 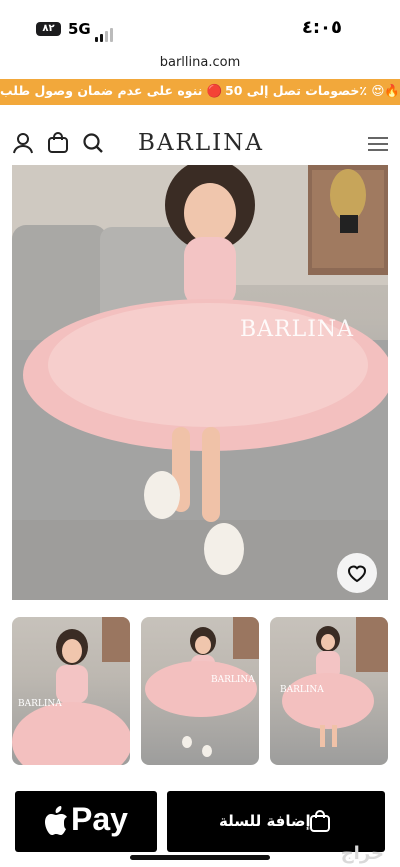 What do you see at coordinates (200, 25) in the screenshot?
I see `status-bar: ٤:٠٥ ٨٢ 5G` at bounding box center [200, 25].